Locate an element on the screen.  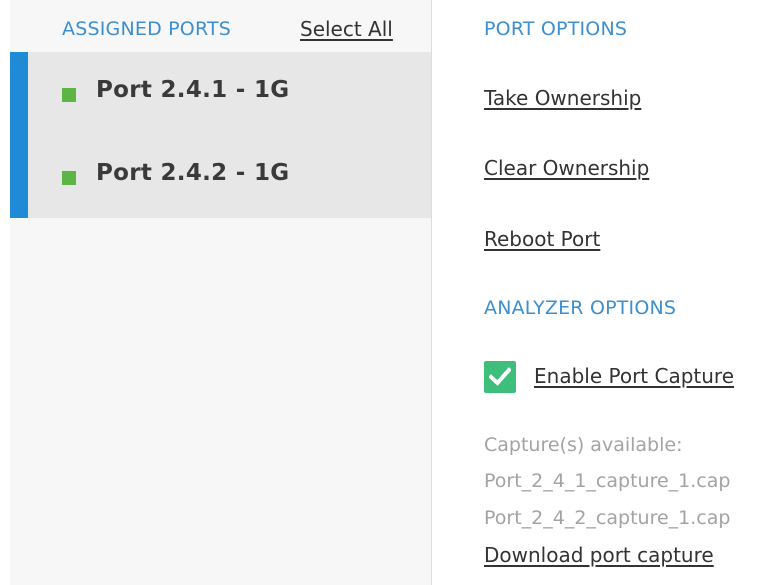
port-label: Port 2.4.2 - 1G is located at coordinates (193, 173).